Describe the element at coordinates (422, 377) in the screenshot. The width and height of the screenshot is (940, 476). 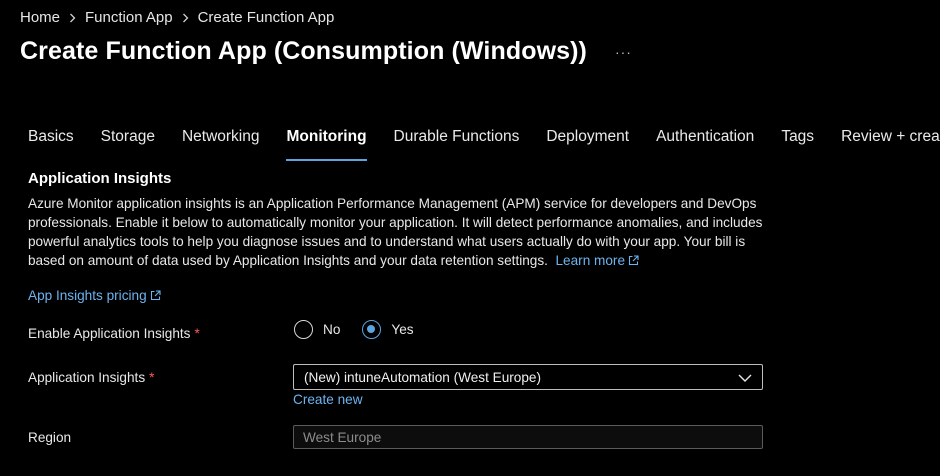
I see `app-insights-selected-value: (New) intuneAutomation (West Europe)` at that location.